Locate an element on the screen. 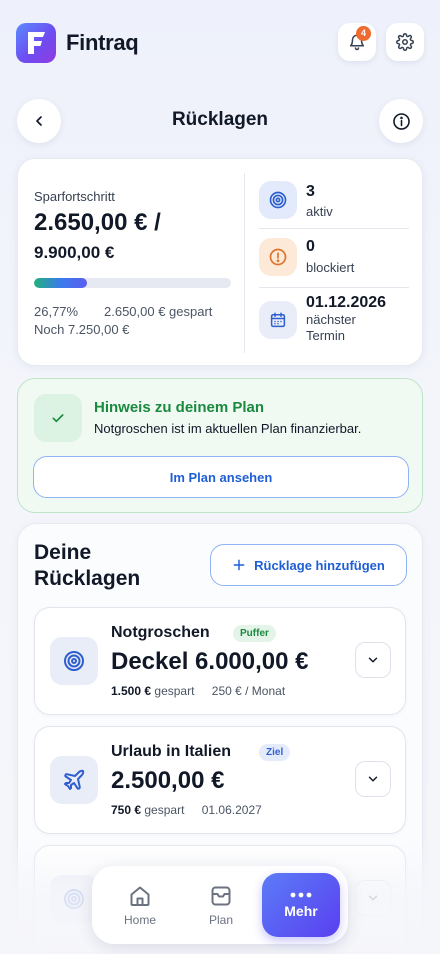  notifications-button: 4 is located at coordinates (357, 42).